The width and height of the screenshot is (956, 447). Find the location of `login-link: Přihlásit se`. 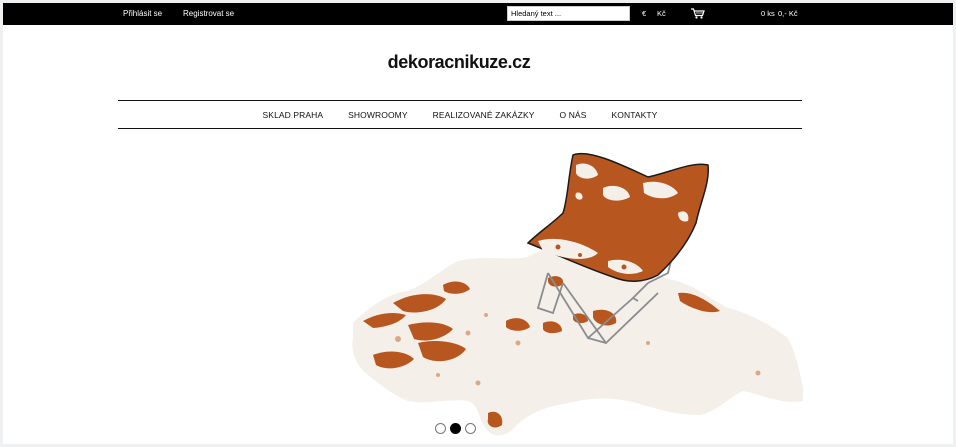

login-link: Přihlásit se is located at coordinates (142, 13).